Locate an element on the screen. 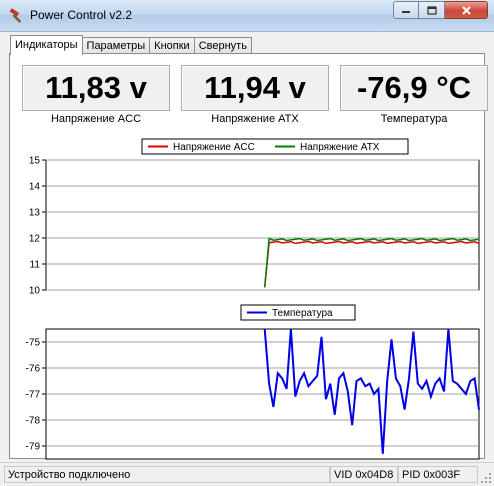 The image size is (494, 486). acc-voltage-display: 11,83 v is located at coordinates (96, 88).